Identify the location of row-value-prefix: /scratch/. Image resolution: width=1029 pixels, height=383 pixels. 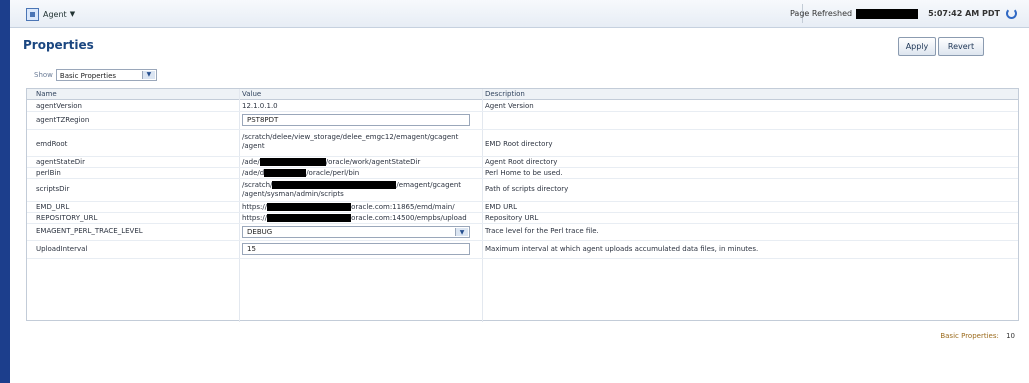
(257, 185).